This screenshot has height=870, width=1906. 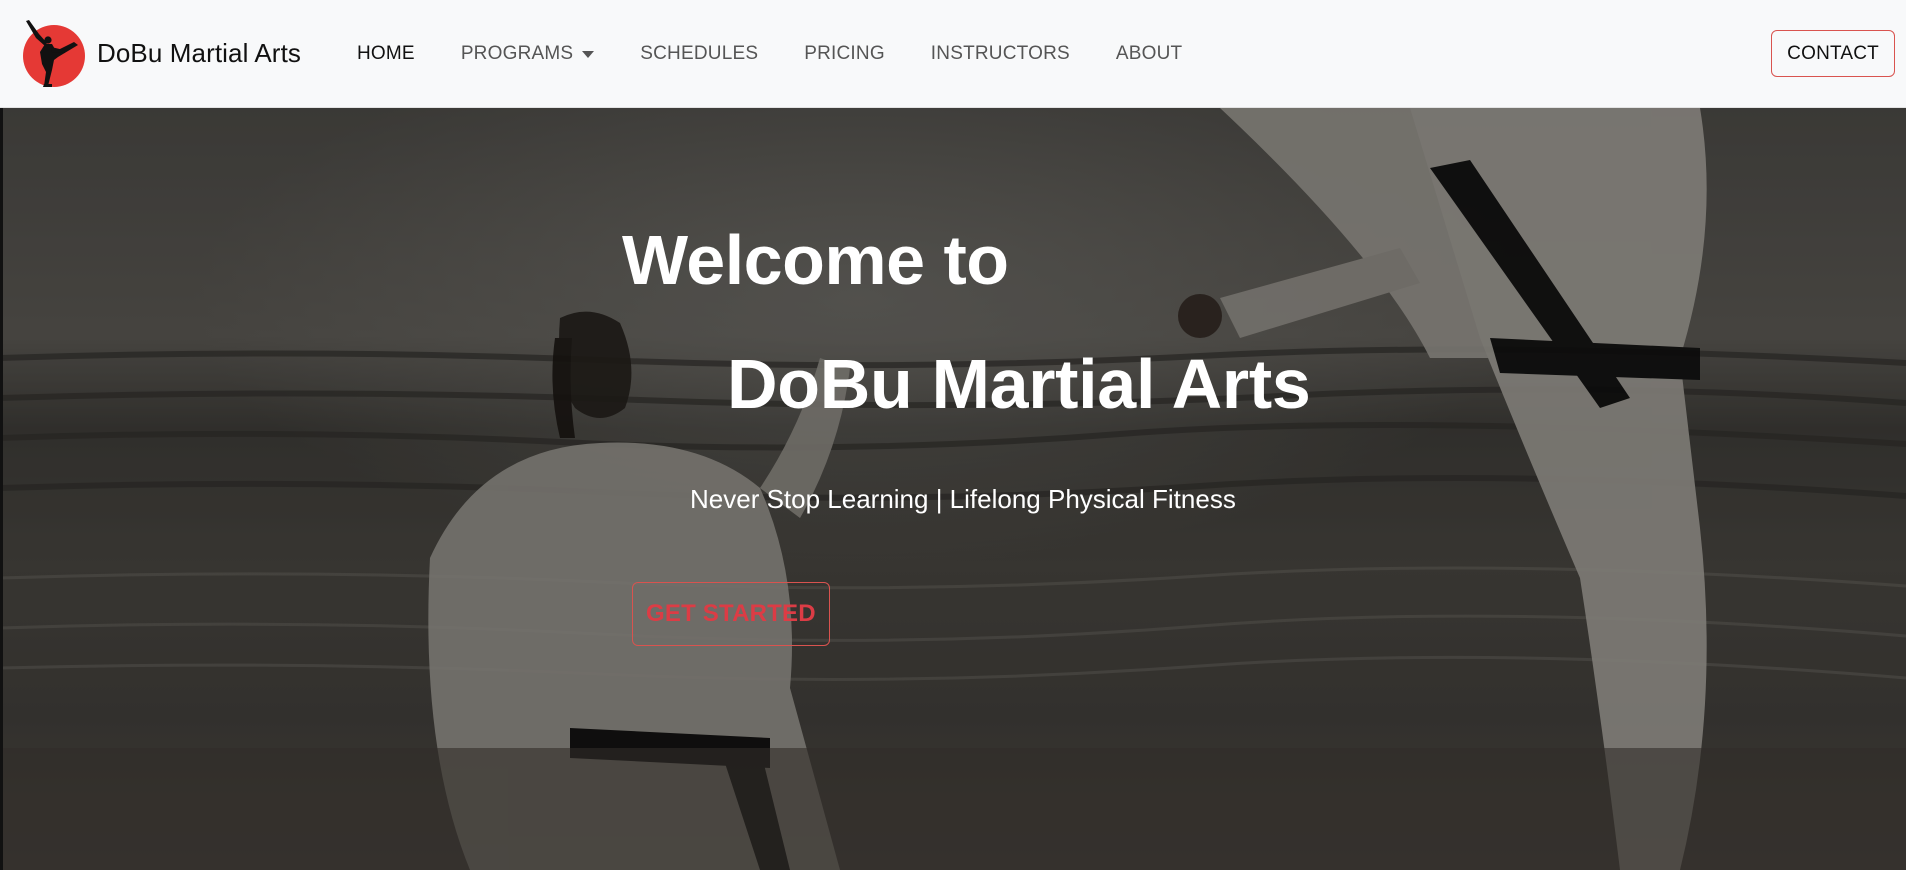 What do you see at coordinates (844, 54) in the screenshot?
I see `nav-pricing: PRICING` at bounding box center [844, 54].